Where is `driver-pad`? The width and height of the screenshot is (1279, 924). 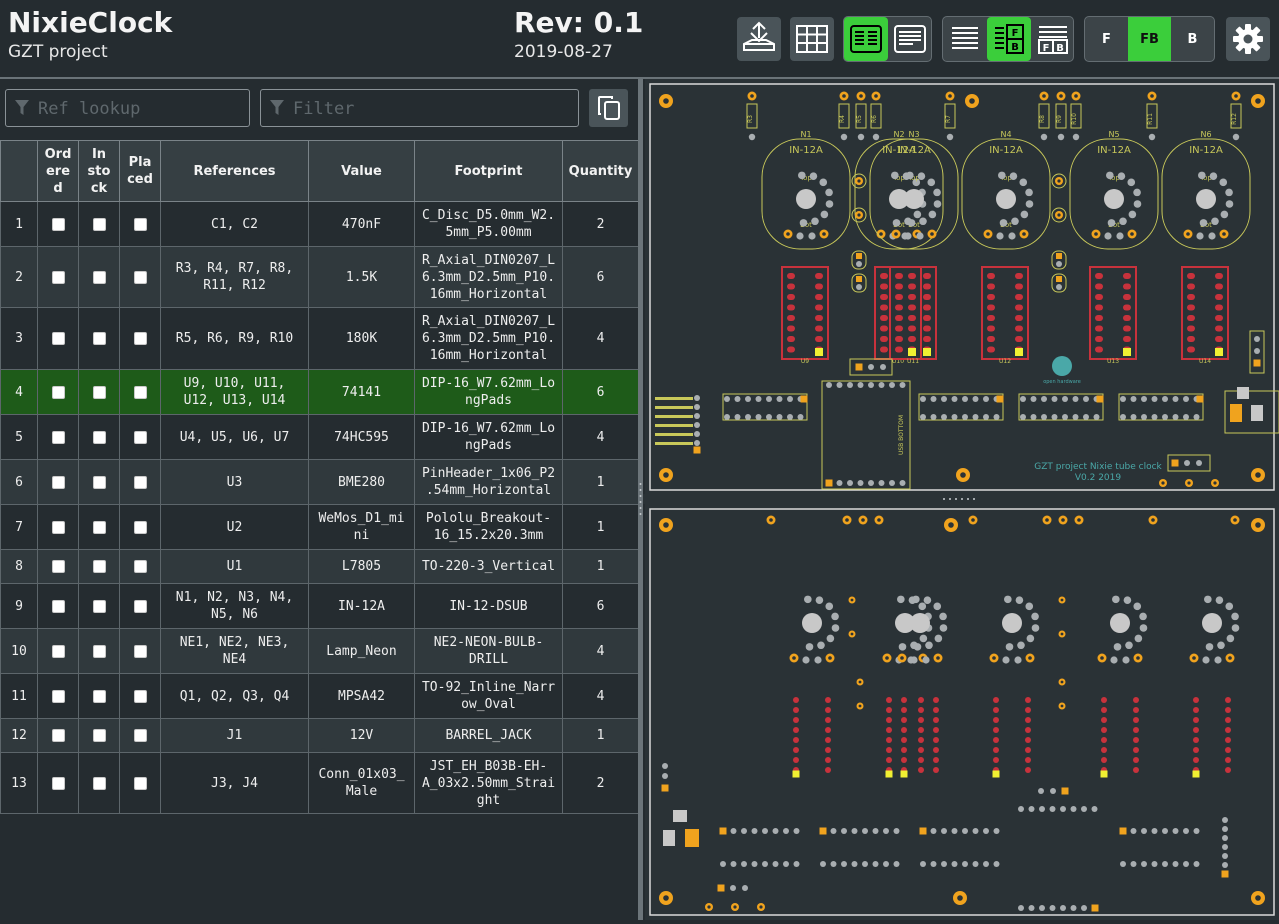 driver-pad is located at coordinates (899, 307).